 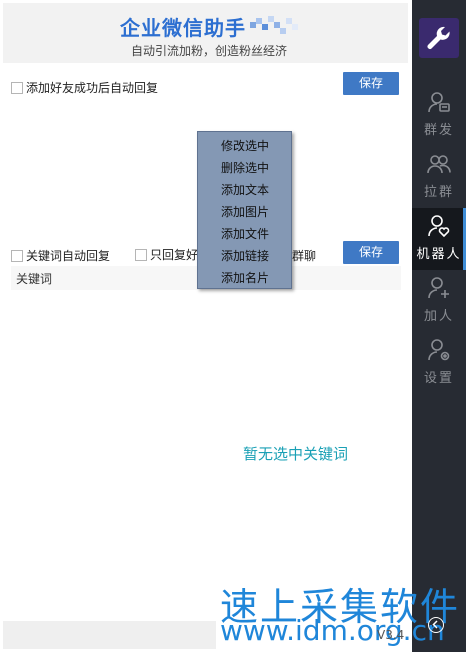 I want to click on sidebar-item-label: 机器人, so click(x=439, y=254).